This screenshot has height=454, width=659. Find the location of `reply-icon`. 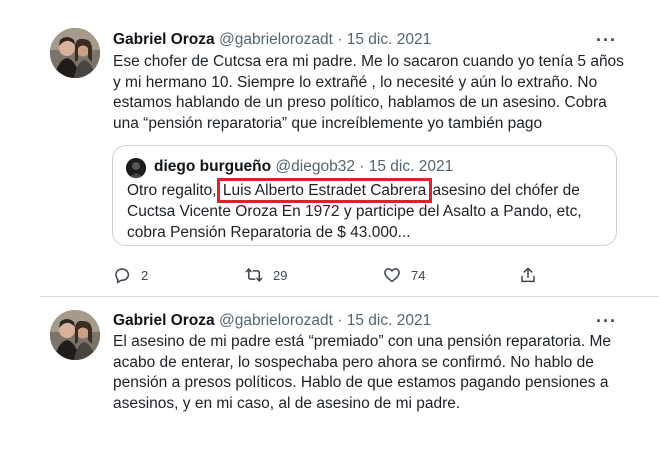

reply-icon is located at coordinates (122, 275).